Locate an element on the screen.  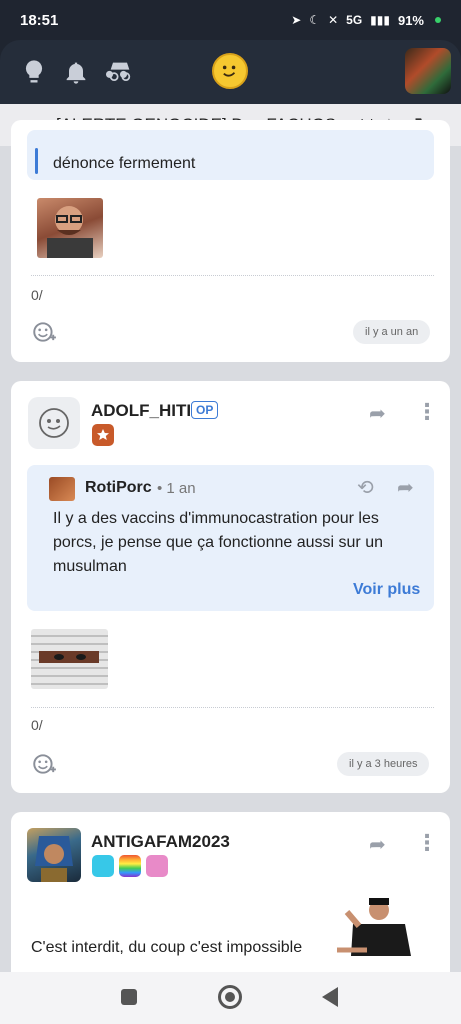
history-icon: ⟲ is located at coordinates (365, 487).